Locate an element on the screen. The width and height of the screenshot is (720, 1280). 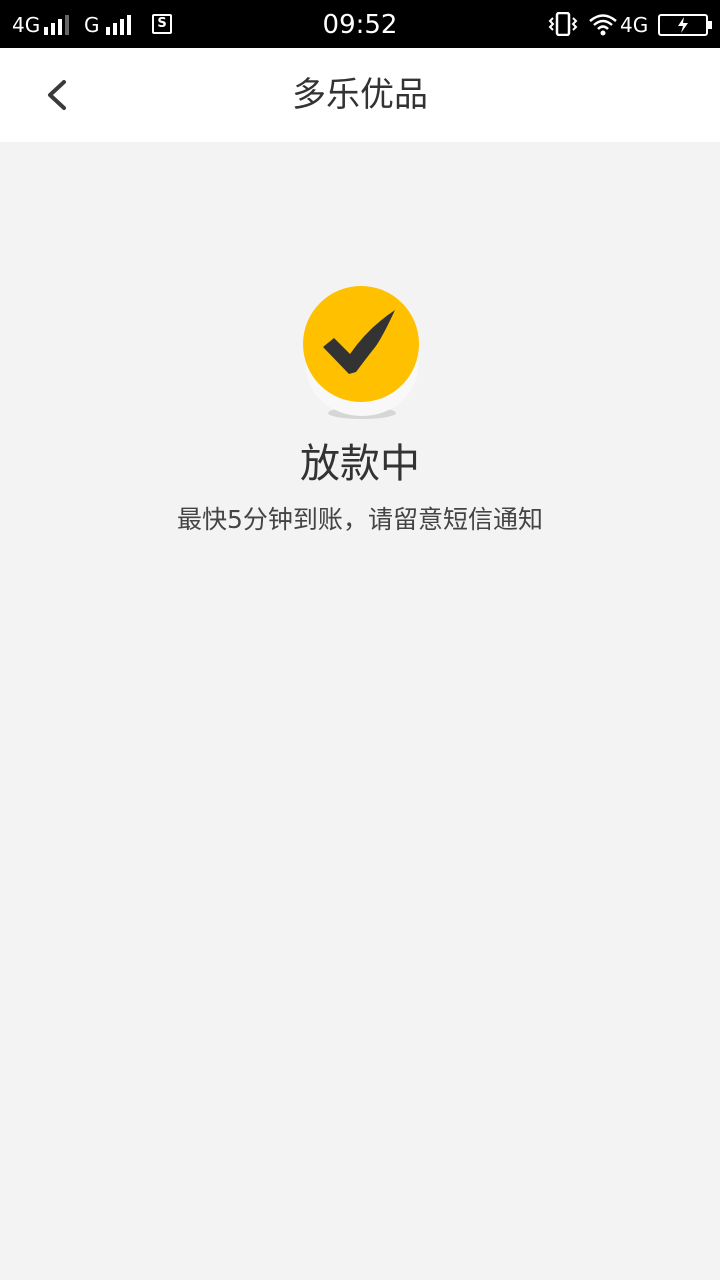
page-title: 多乐优品 is located at coordinates (360, 95).